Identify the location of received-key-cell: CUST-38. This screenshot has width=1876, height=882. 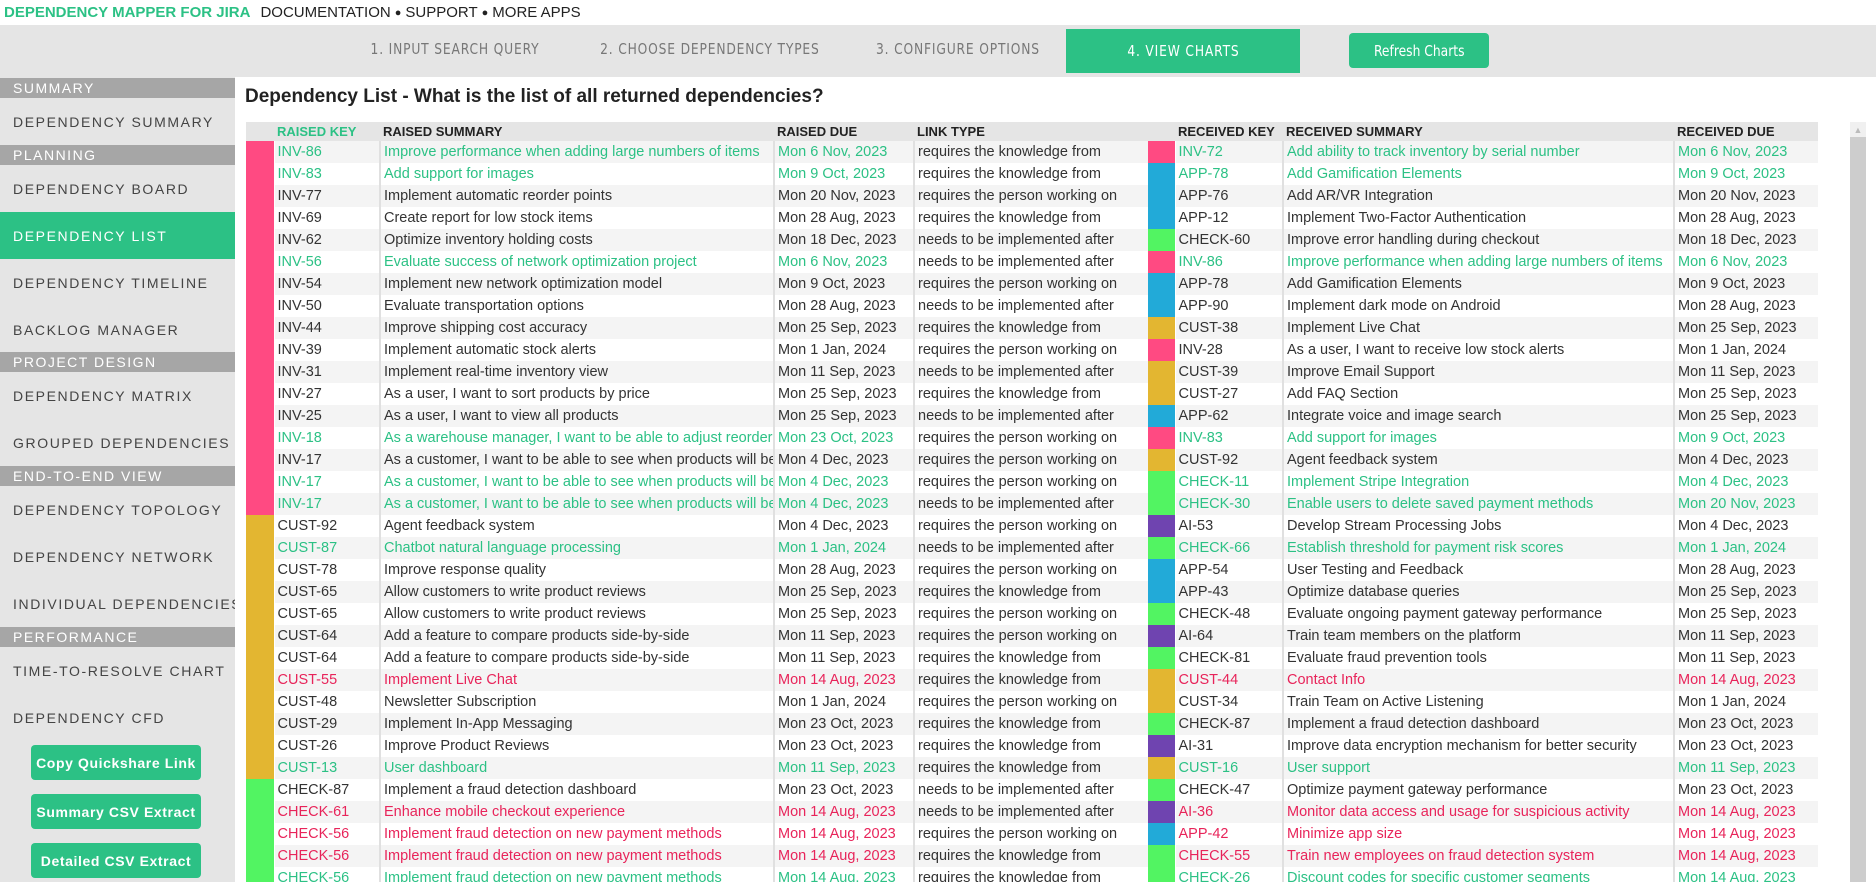
(1229, 328).